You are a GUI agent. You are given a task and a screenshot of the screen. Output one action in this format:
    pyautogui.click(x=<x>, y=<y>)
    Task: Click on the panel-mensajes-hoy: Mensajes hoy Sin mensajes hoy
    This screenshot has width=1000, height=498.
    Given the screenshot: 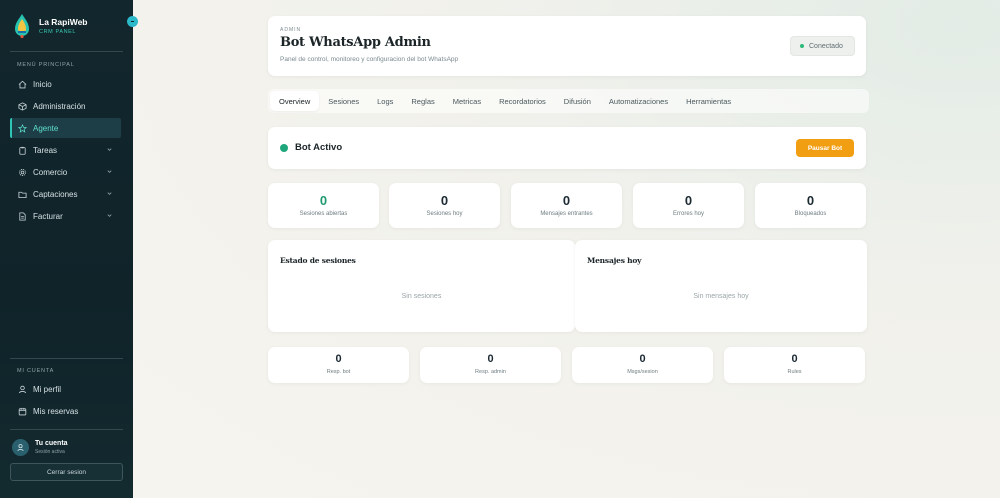 What is the action you would take?
    pyautogui.click(x=721, y=286)
    